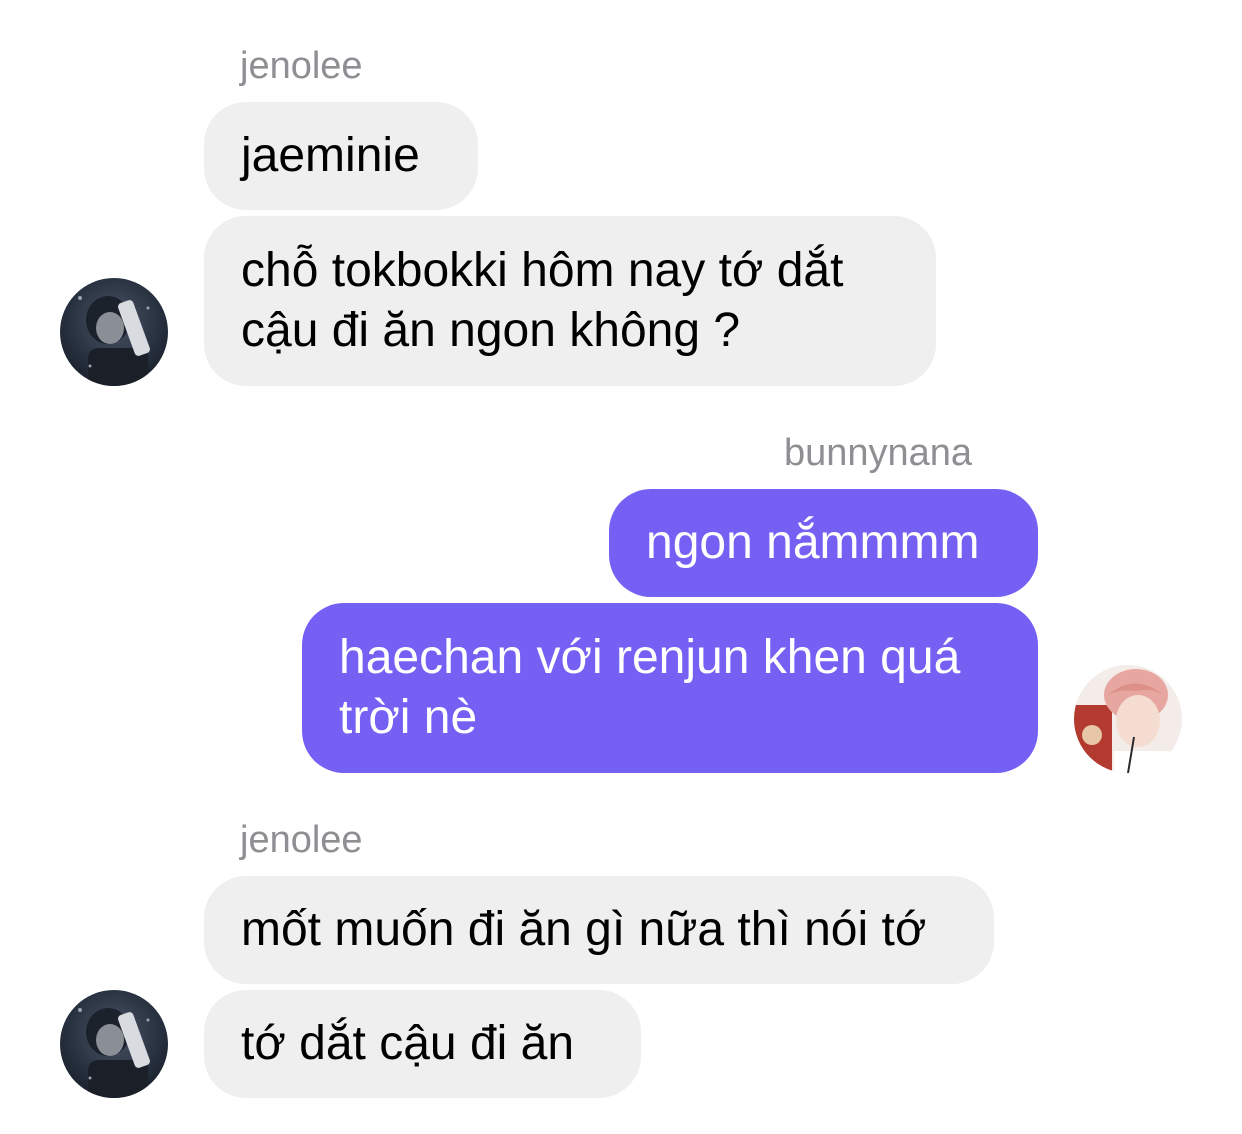 The height and width of the screenshot is (1134, 1242). I want to click on message-bubble-outgoing: haechan với renjun khen quá trời nè, so click(670, 688).